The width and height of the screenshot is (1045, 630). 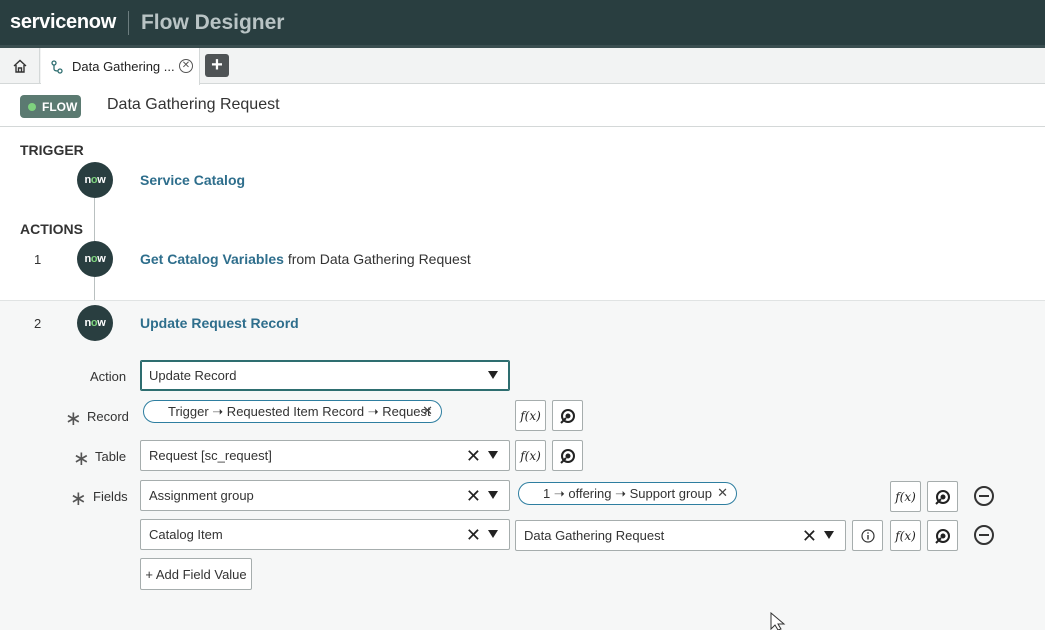 What do you see at coordinates (325, 455) in the screenshot?
I see `table-select: Request [sc_request] ✕` at bounding box center [325, 455].